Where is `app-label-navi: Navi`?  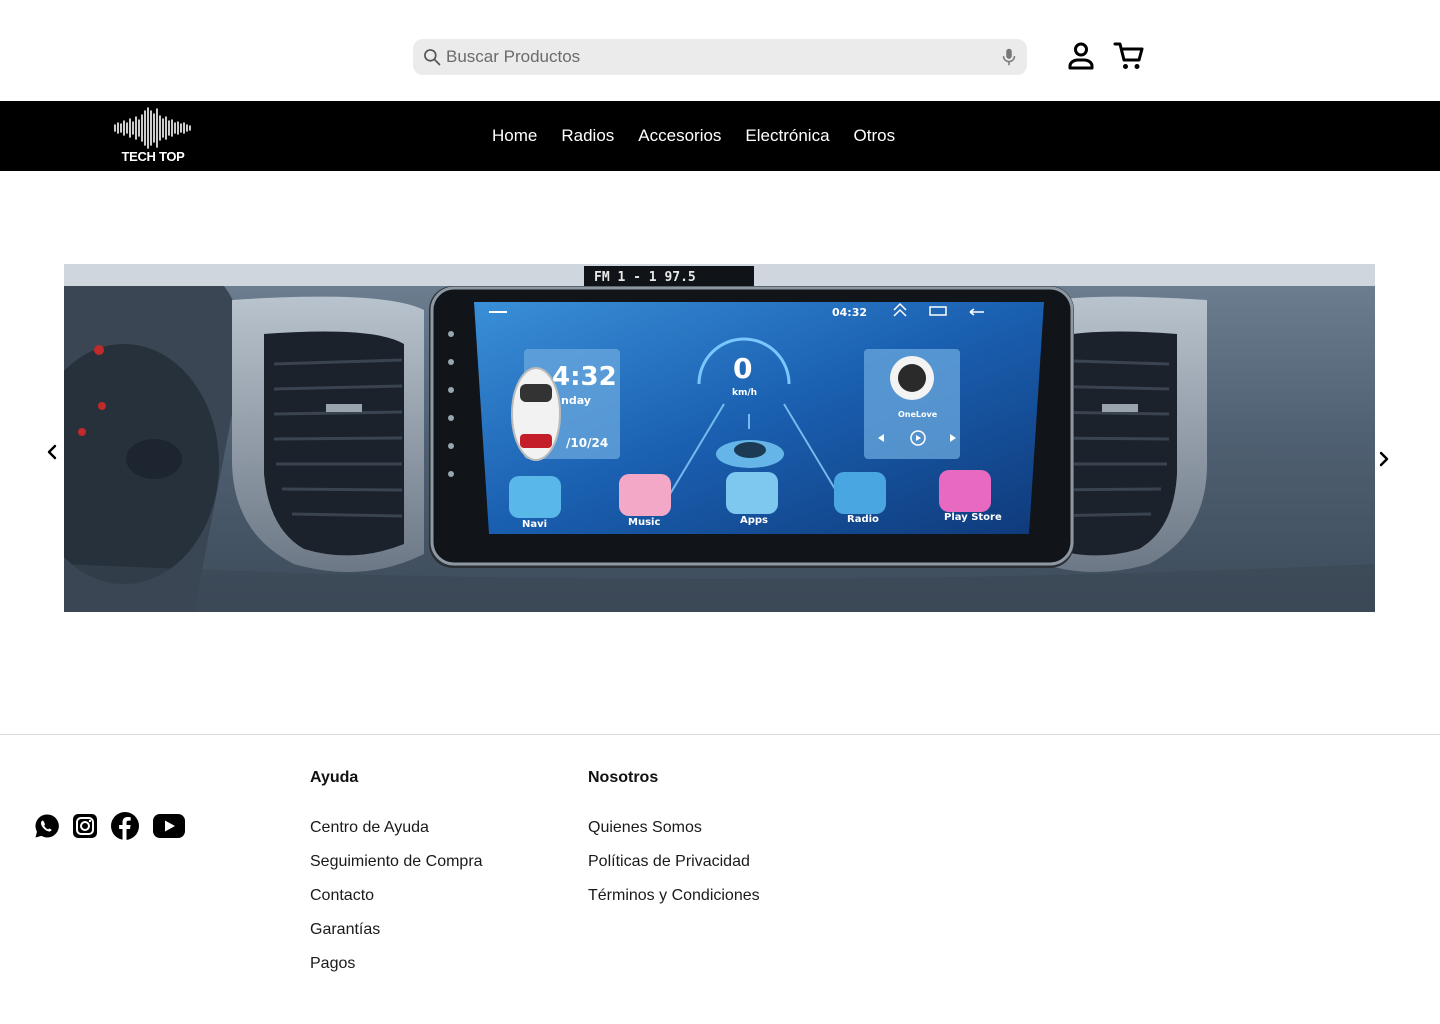
app-label-navi: Navi is located at coordinates (534, 524).